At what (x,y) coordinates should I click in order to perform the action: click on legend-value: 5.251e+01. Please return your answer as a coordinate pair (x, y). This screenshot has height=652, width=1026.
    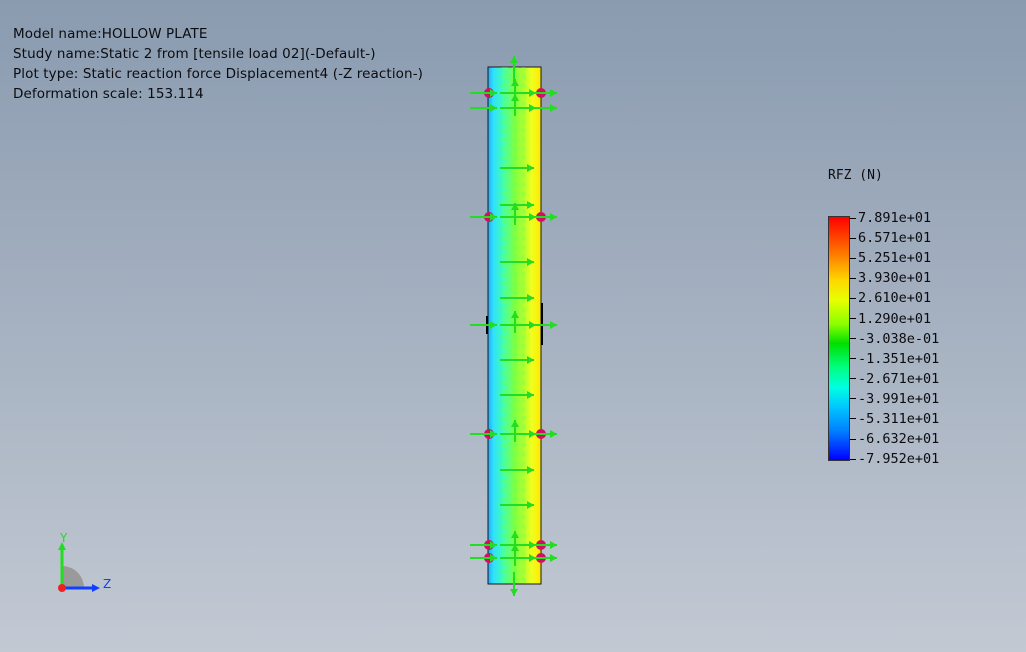
    Looking at the image, I should click on (895, 258).